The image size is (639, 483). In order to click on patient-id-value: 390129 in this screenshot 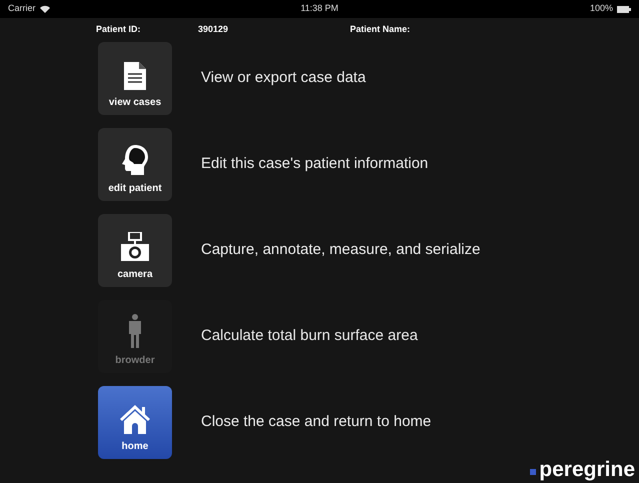, I will do `click(214, 29)`.